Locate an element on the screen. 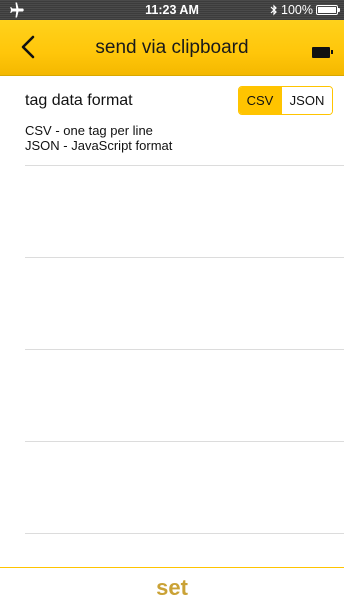 The height and width of the screenshot is (608, 344). description-json: JSON - JavaScript format is located at coordinates (99, 145).